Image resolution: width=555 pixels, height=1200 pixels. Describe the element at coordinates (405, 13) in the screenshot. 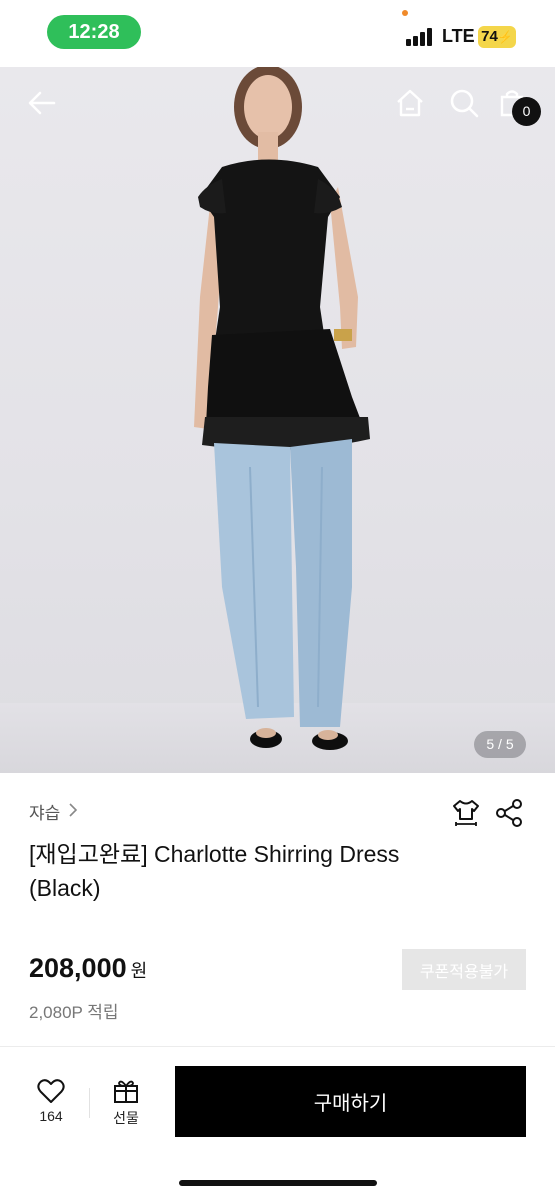

I see `privacy-dot-icon` at that location.